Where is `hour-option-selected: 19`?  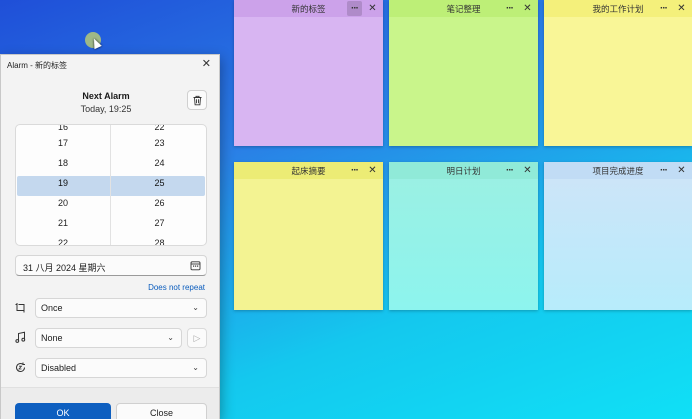
hour-option-selected: 19 is located at coordinates (63, 183).